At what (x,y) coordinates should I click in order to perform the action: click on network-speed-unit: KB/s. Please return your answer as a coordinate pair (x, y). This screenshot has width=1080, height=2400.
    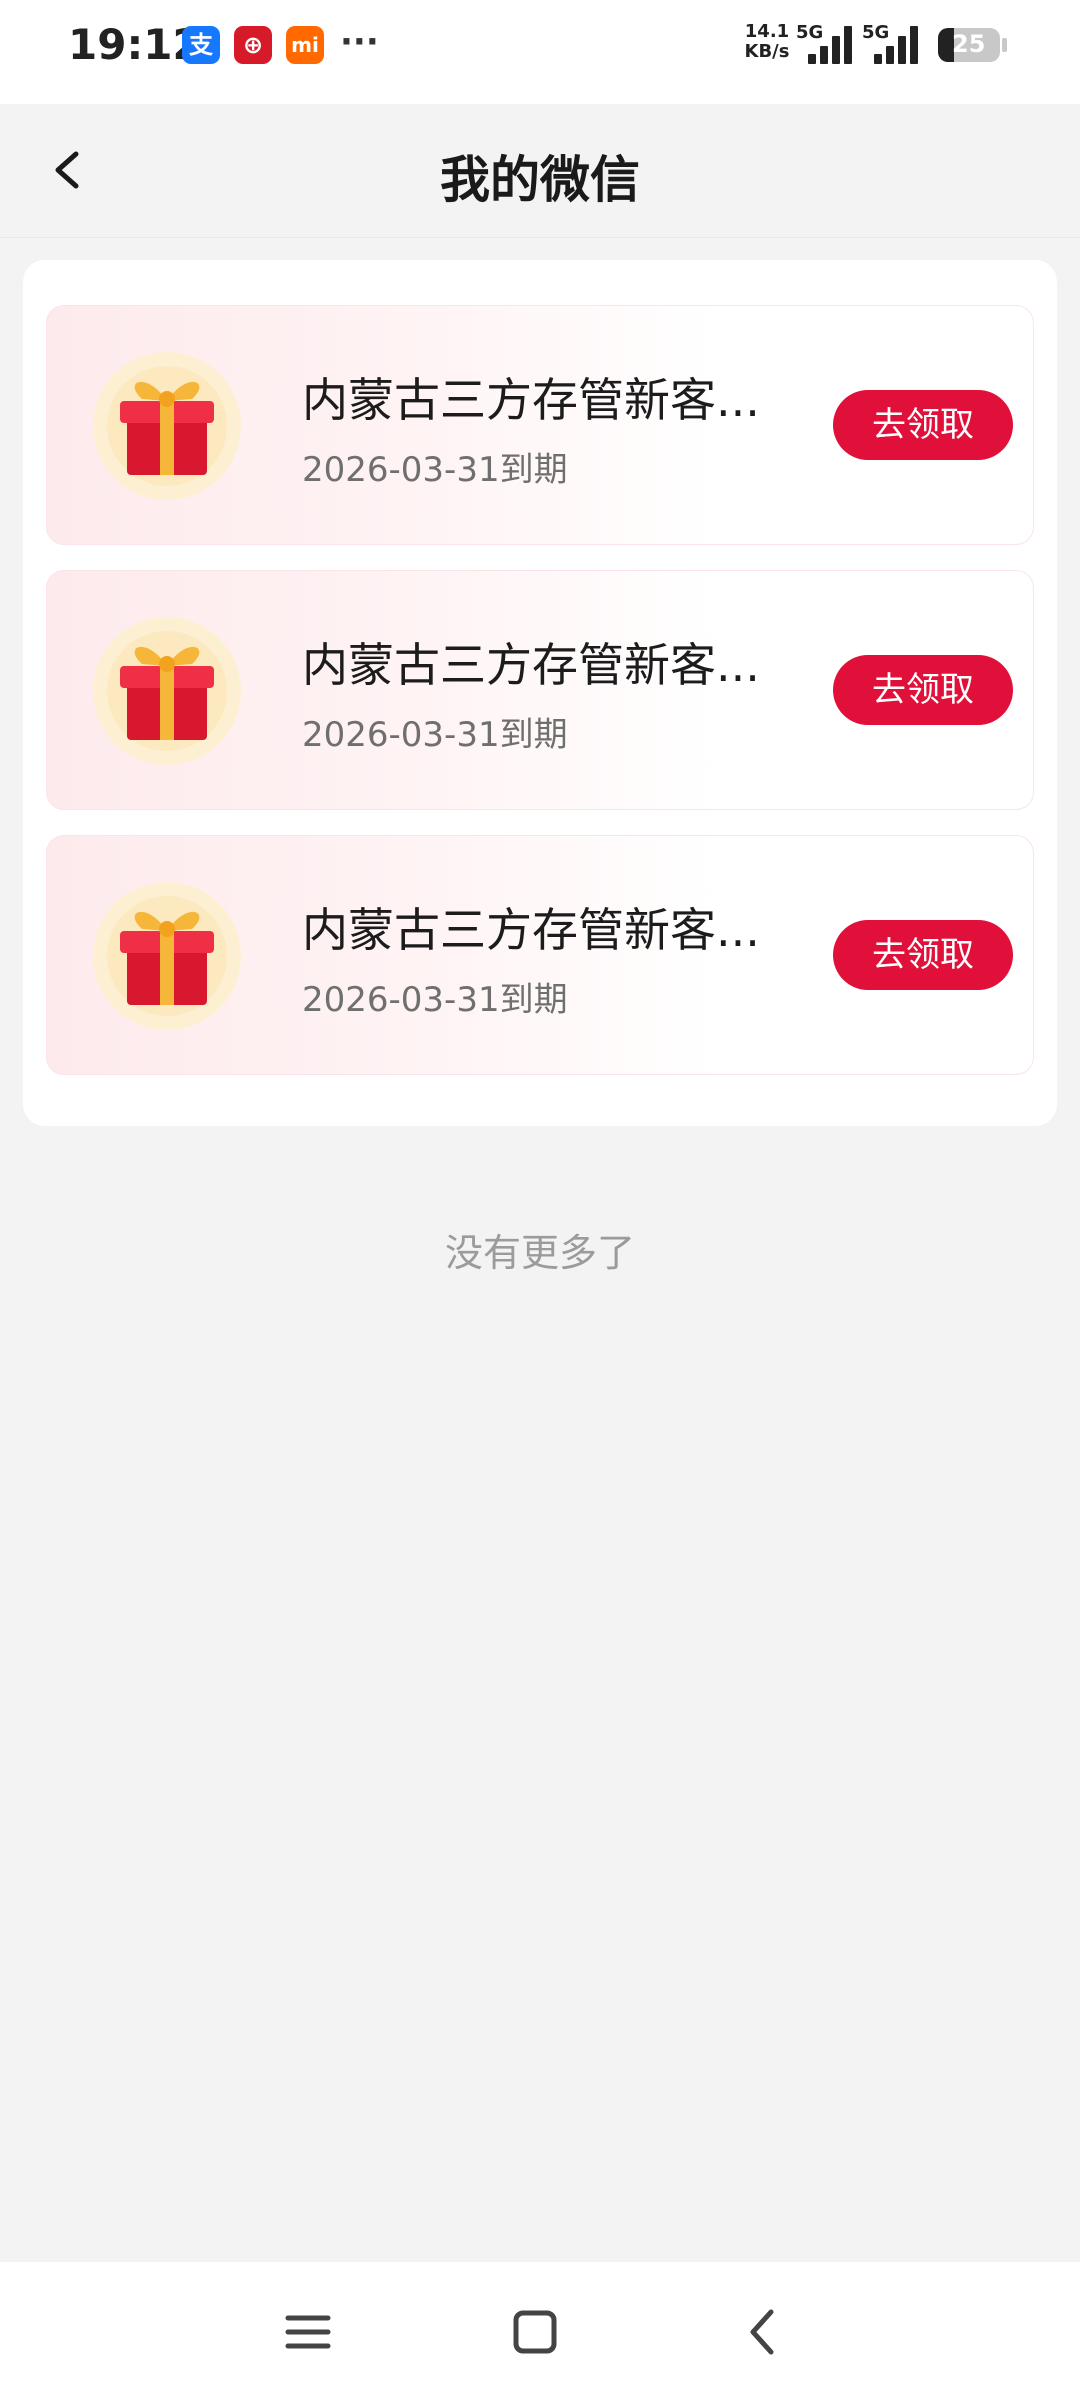
    Looking at the image, I should click on (767, 51).